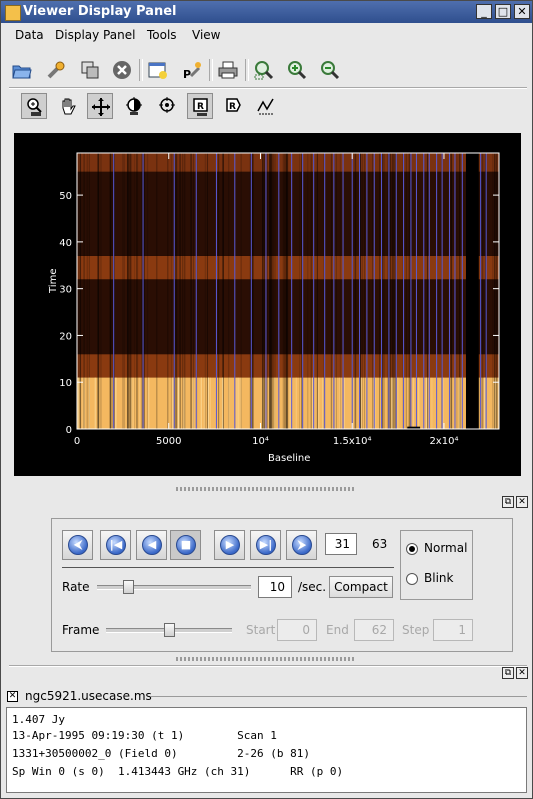 The image size is (533, 799). I want to click on svg-text: P, so click(187, 74).